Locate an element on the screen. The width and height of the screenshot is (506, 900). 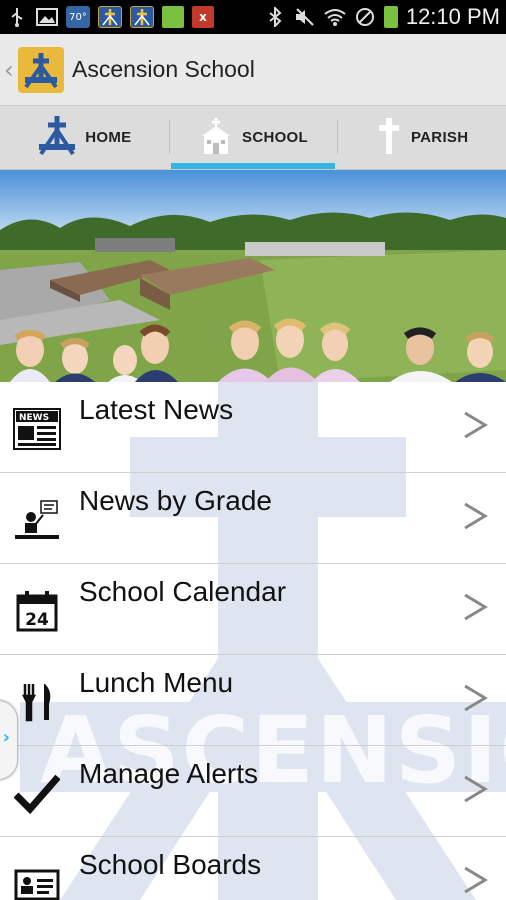
weather-icon: 70° is located at coordinates (78, 17).